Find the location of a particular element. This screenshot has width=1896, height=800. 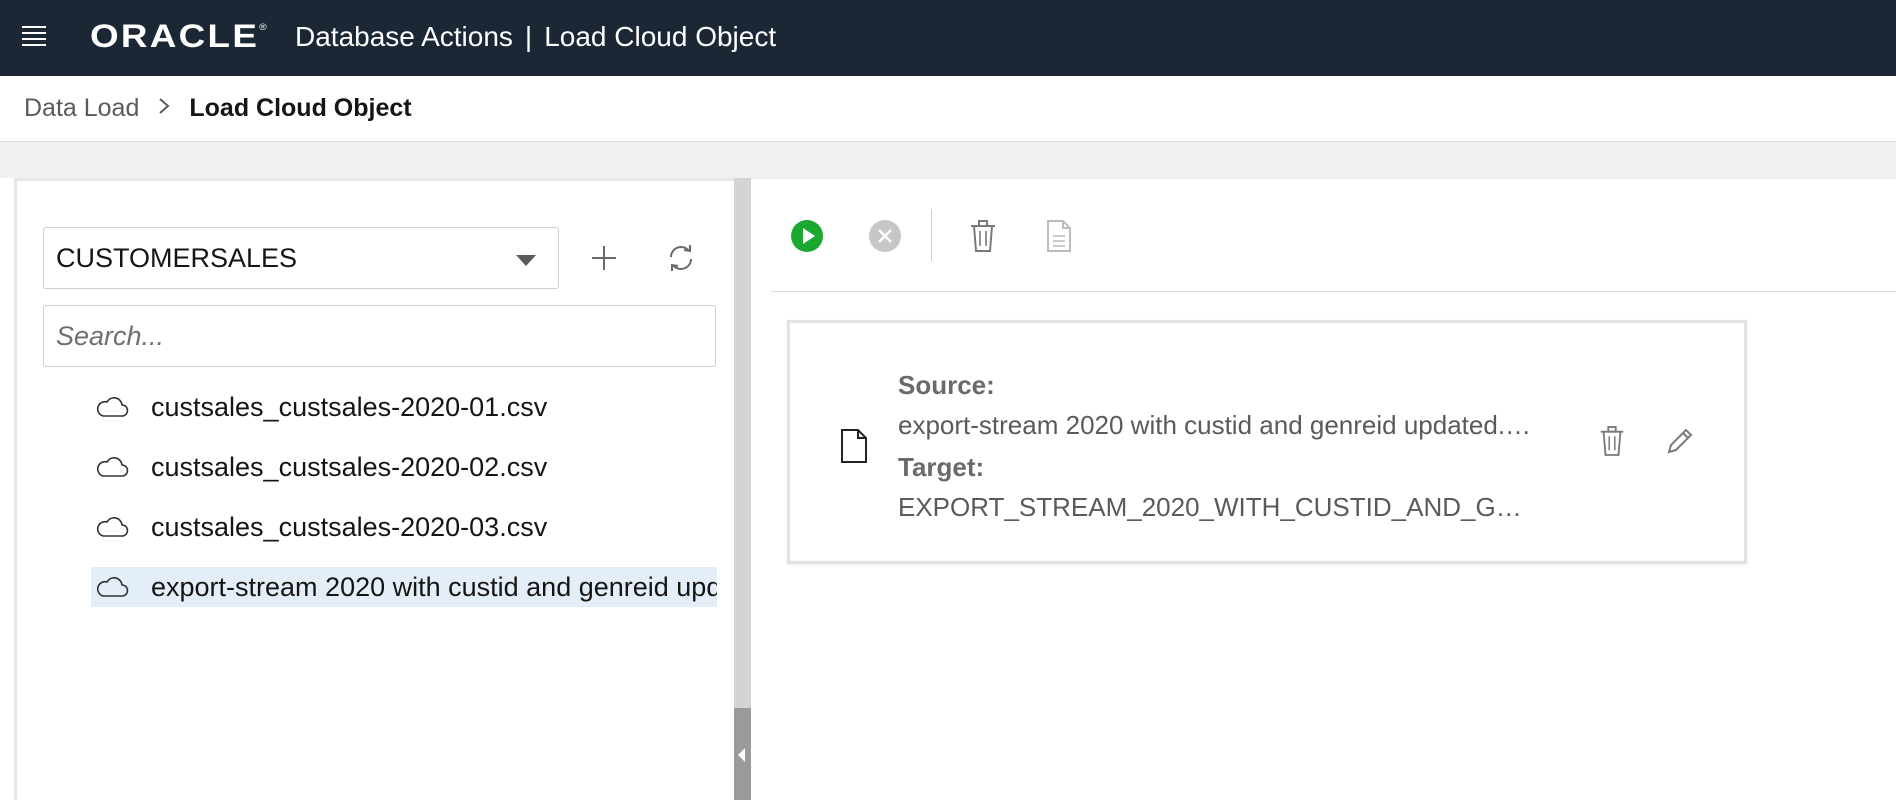

collapse-left-icon is located at coordinates (741, 755).